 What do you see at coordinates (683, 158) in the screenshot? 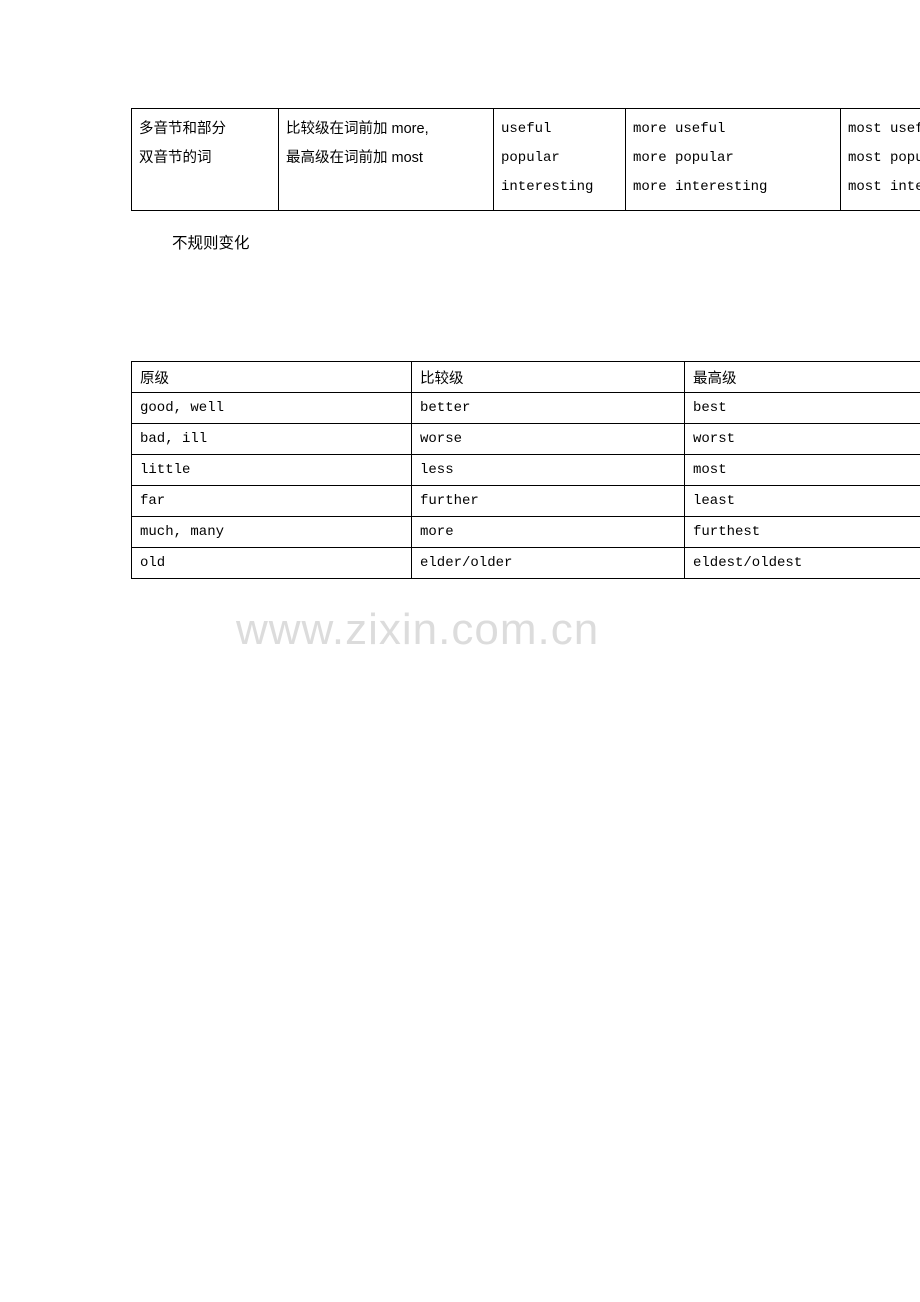
I see `comparative-form-2: more popular` at bounding box center [683, 158].